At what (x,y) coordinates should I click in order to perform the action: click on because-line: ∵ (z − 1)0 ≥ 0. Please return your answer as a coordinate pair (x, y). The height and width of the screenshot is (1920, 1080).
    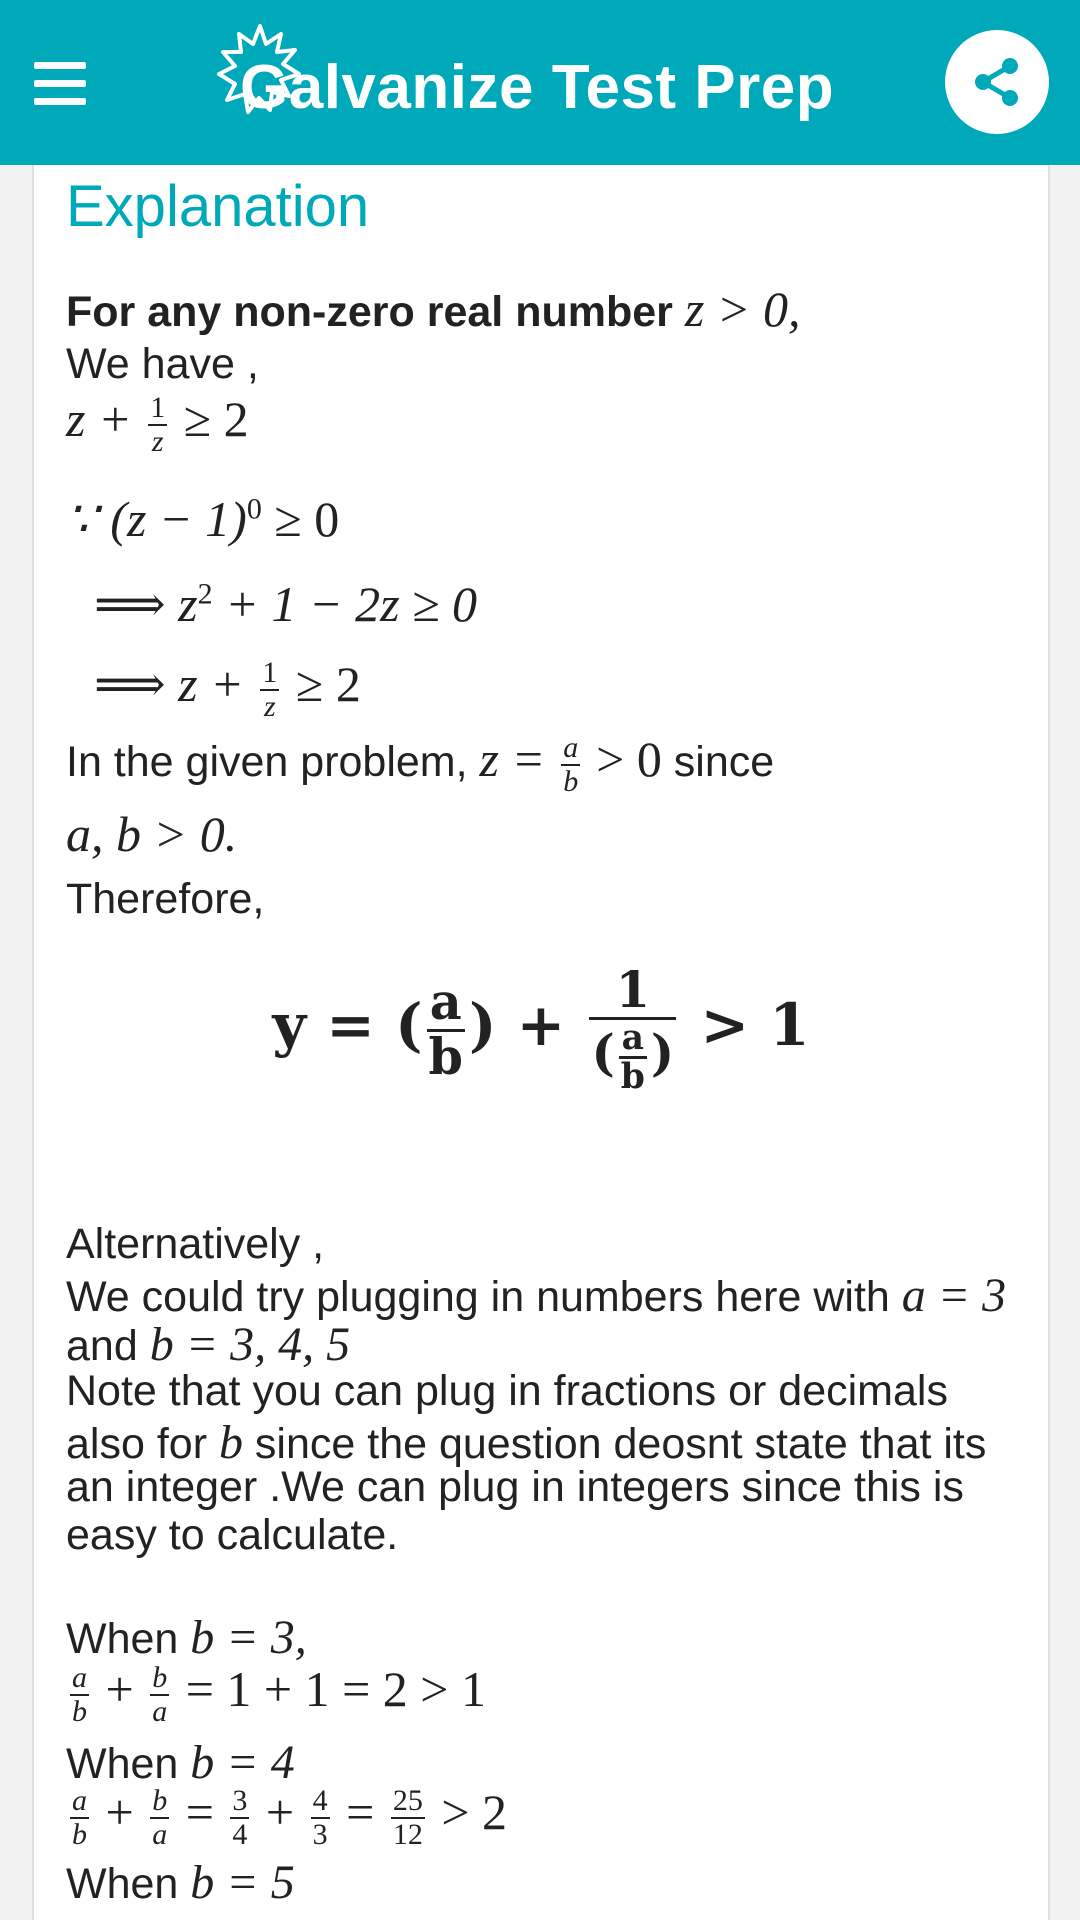
    Looking at the image, I should click on (202, 519).